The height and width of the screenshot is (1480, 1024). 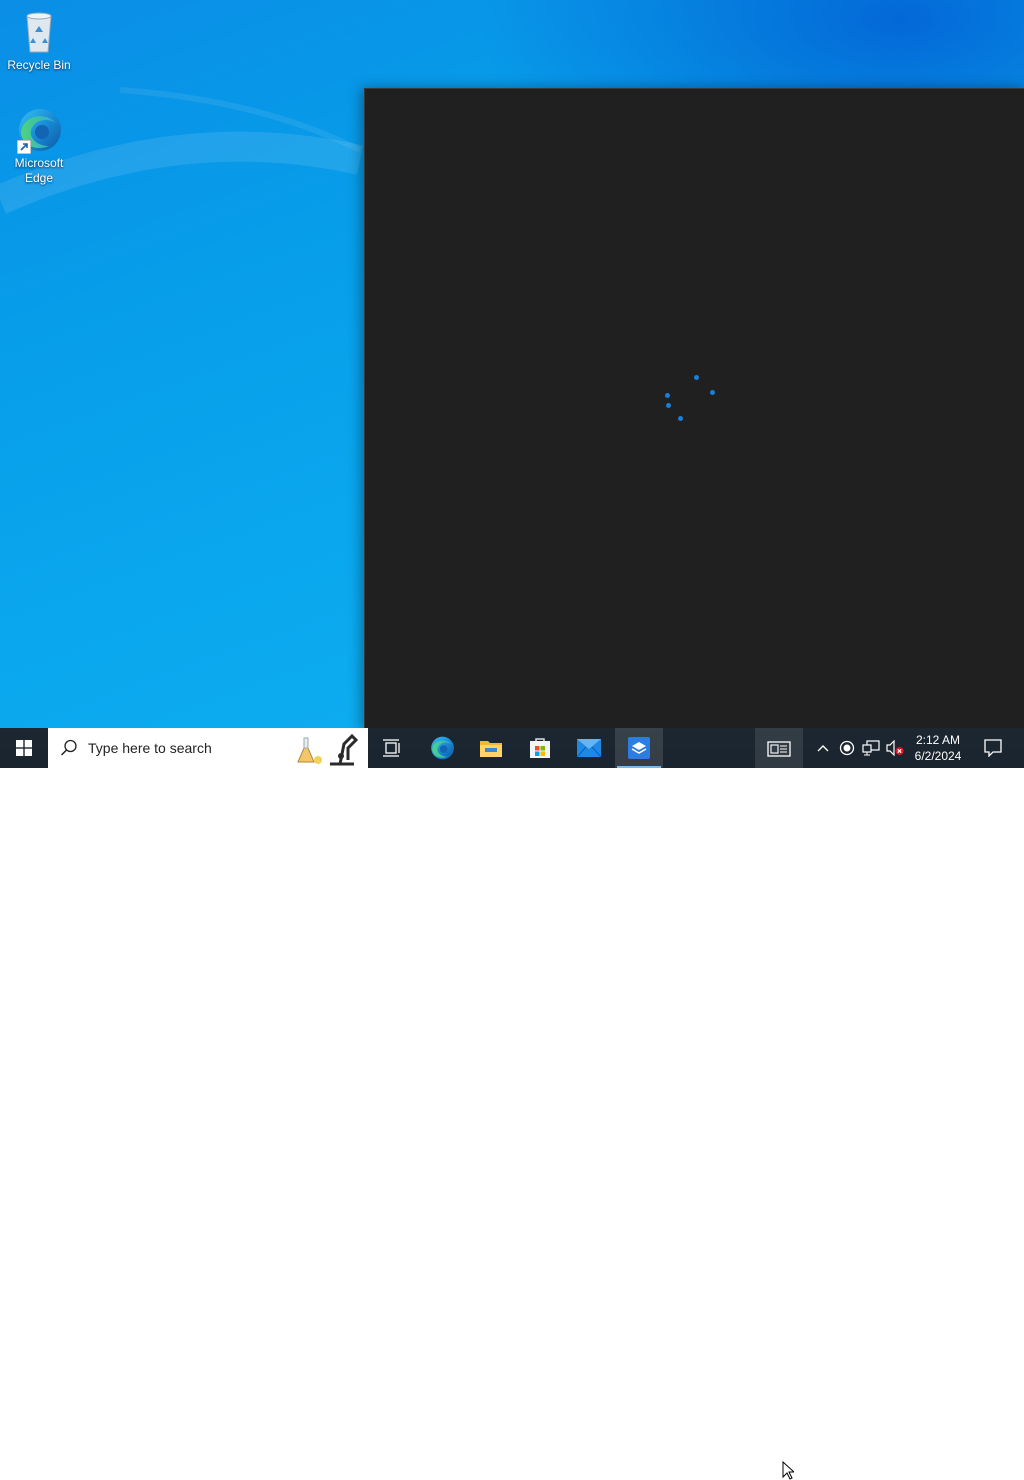 I want to click on tray-network-button, so click(x=871, y=748).